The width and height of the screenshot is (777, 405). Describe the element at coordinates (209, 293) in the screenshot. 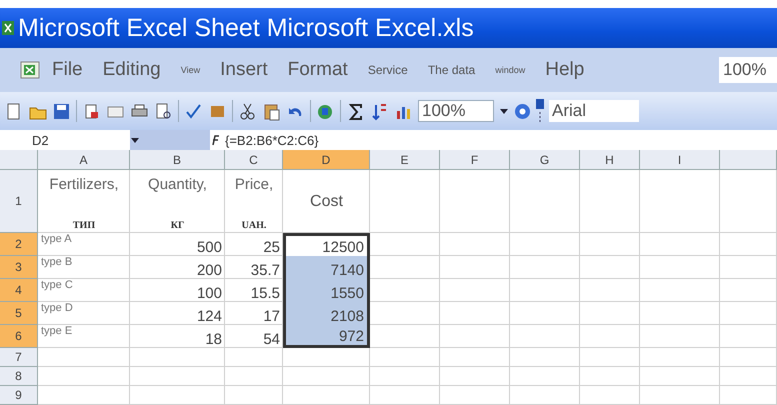

I see `table-cell-text: 100` at that location.